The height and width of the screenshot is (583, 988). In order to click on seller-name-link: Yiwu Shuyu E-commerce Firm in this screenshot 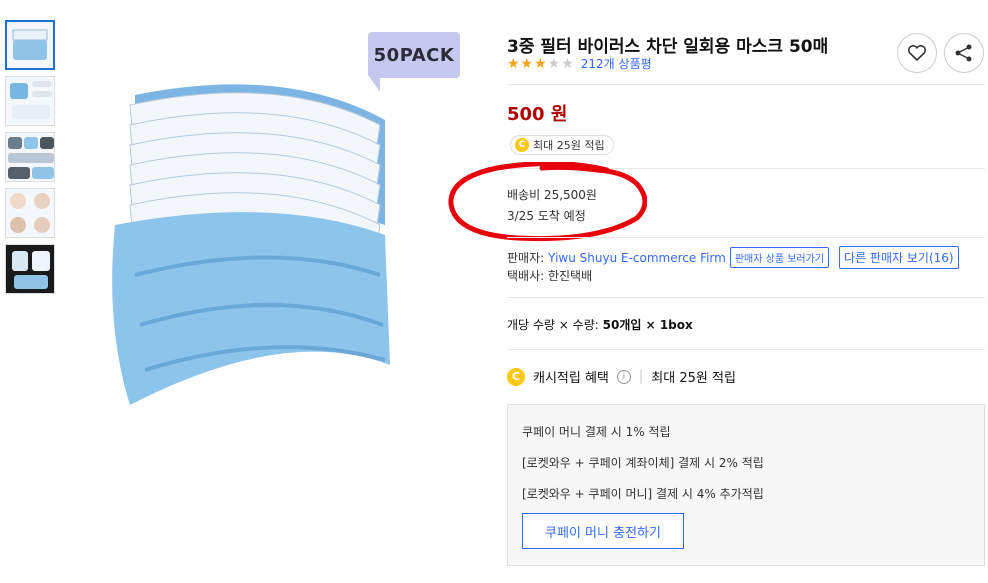, I will do `click(637, 258)`.